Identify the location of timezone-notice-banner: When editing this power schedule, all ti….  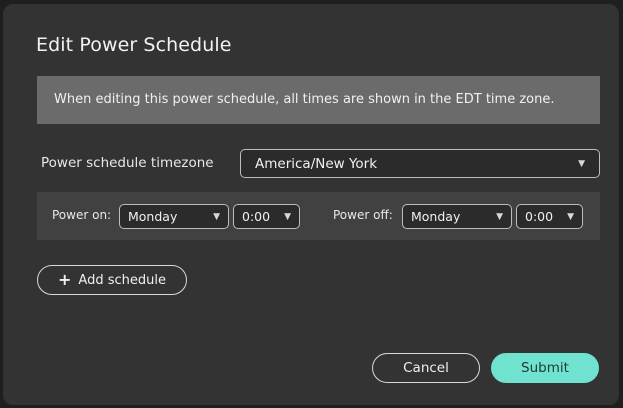
(318, 100).